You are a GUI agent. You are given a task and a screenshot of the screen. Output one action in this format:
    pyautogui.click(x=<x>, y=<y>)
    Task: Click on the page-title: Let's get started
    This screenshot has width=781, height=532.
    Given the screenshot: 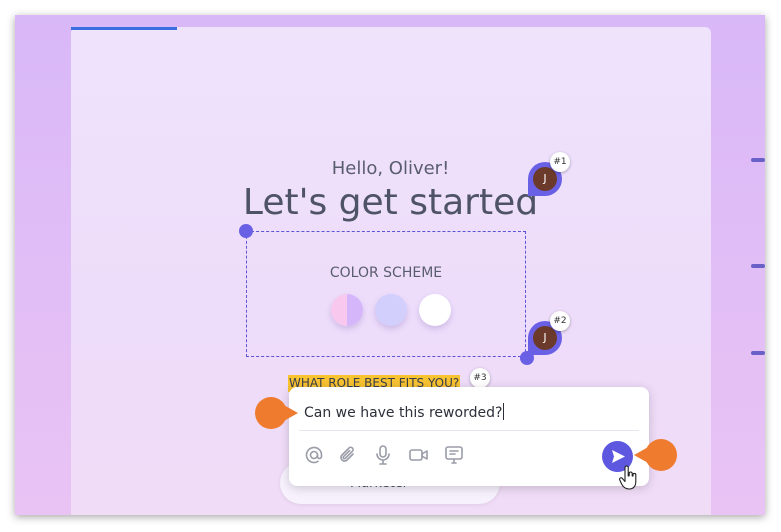 What is the action you would take?
    pyautogui.click(x=390, y=202)
    